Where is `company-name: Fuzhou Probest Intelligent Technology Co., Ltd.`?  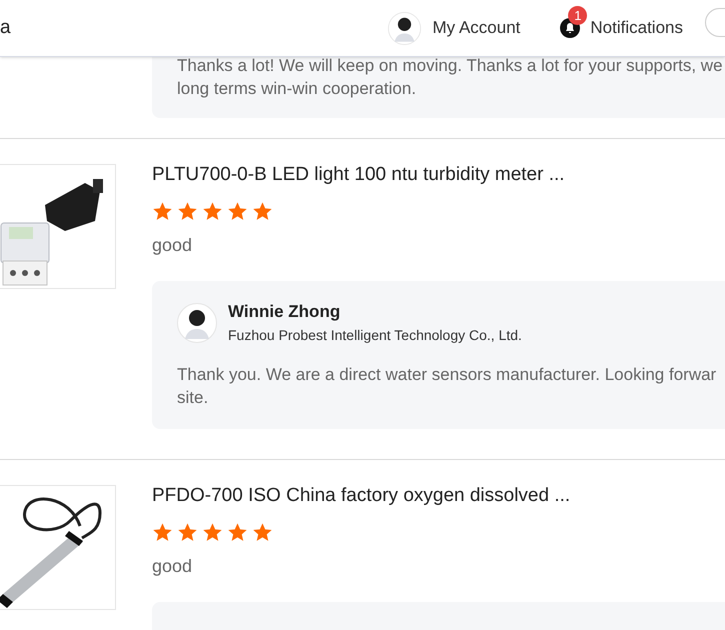
company-name: Fuzhou Probest Intelligent Technology Co., Ltd. is located at coordinates (375, 335).